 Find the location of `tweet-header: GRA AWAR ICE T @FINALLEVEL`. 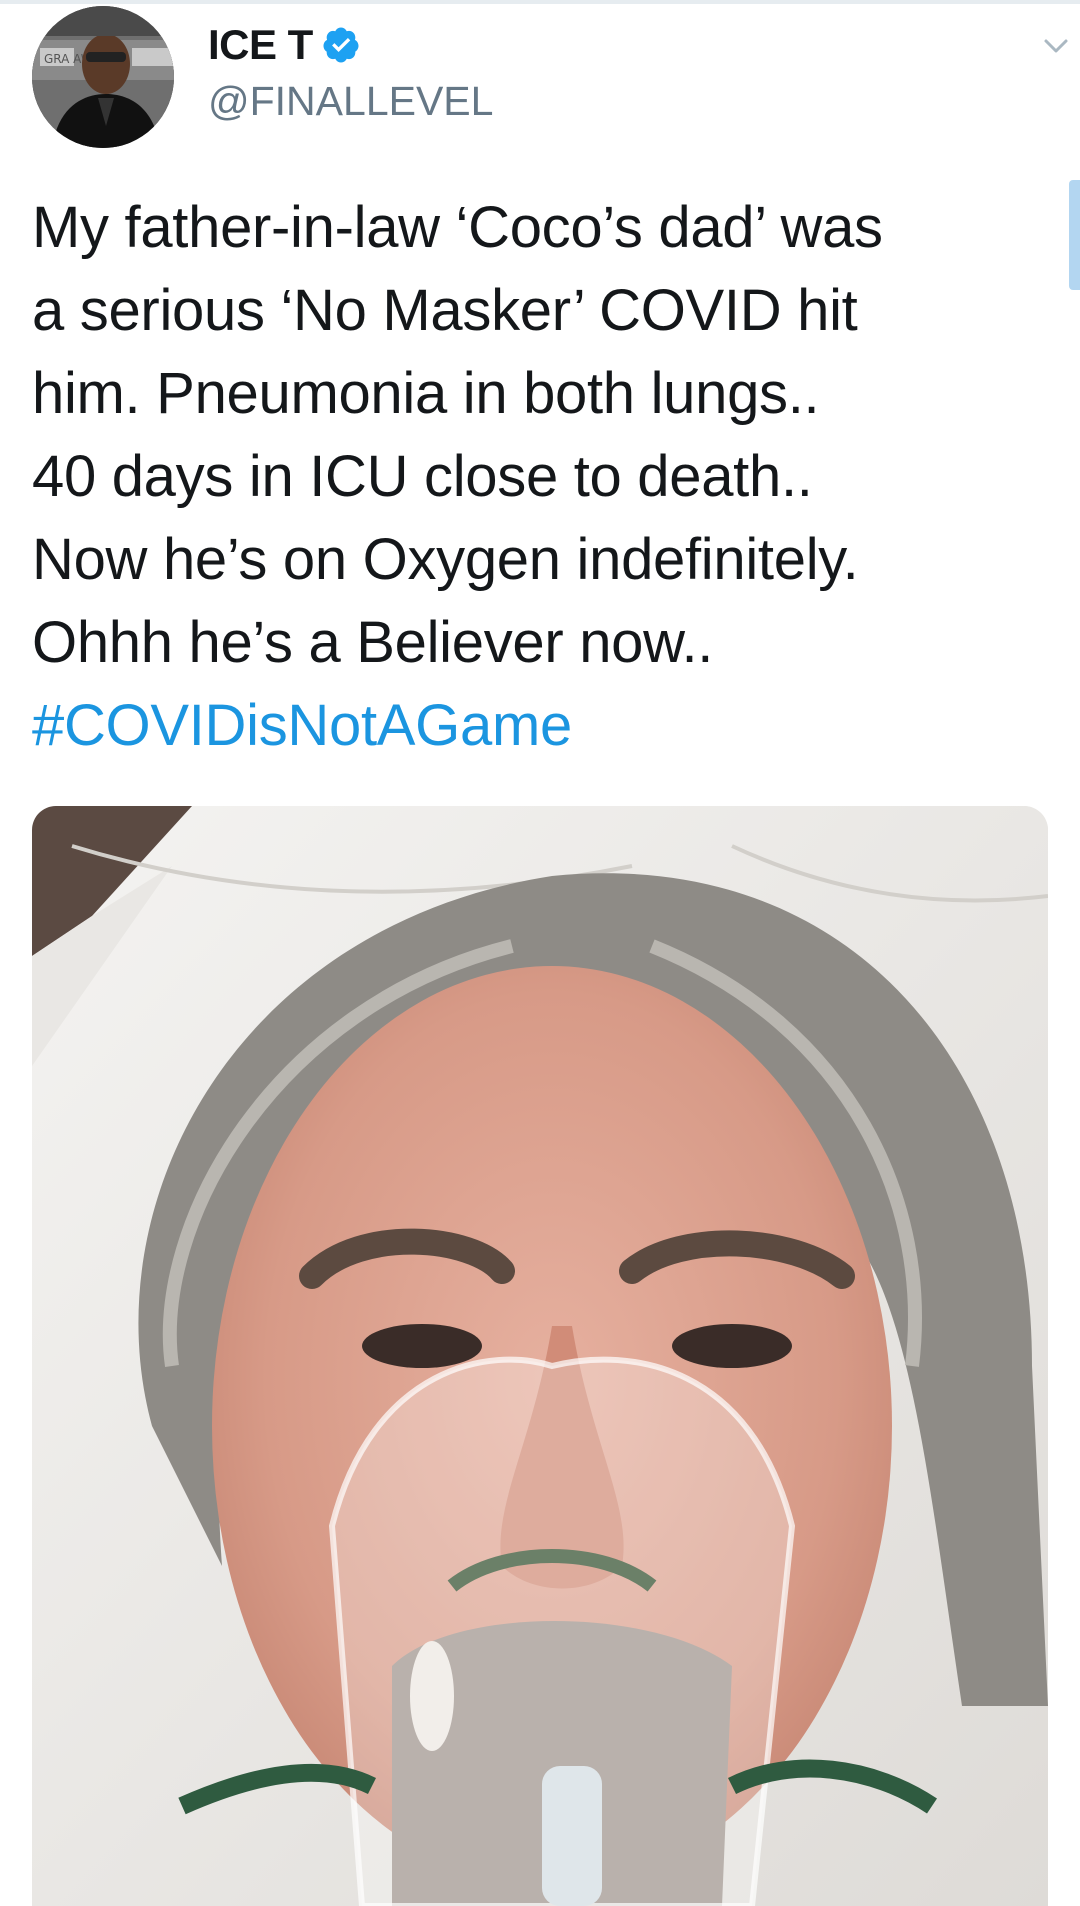

tweet-header: GRA AWAR ICE T @FINALLEVEL is located at coordinates (550, 77).